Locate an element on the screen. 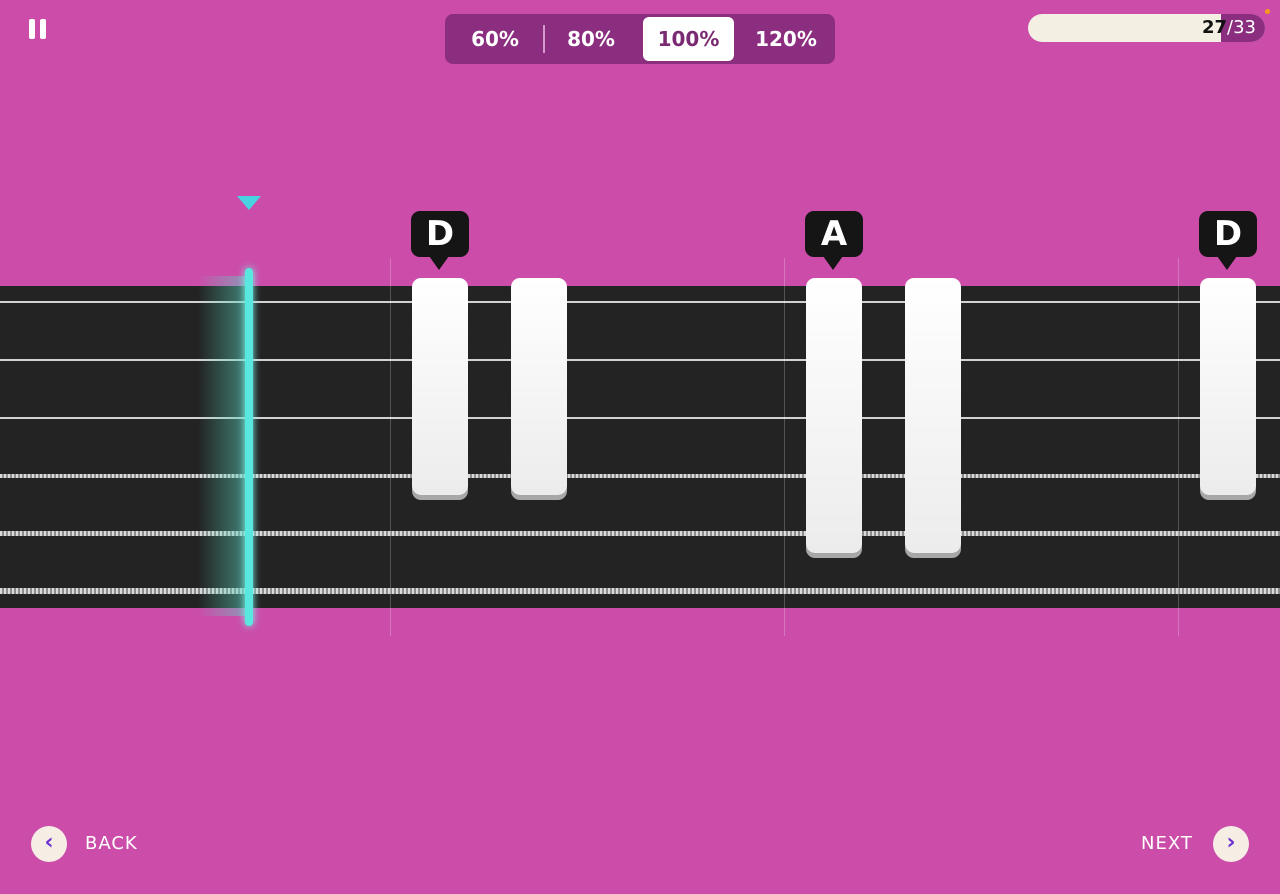 The image size is (1280, 894). back-label: BACK is located at coordinates (111, 843).